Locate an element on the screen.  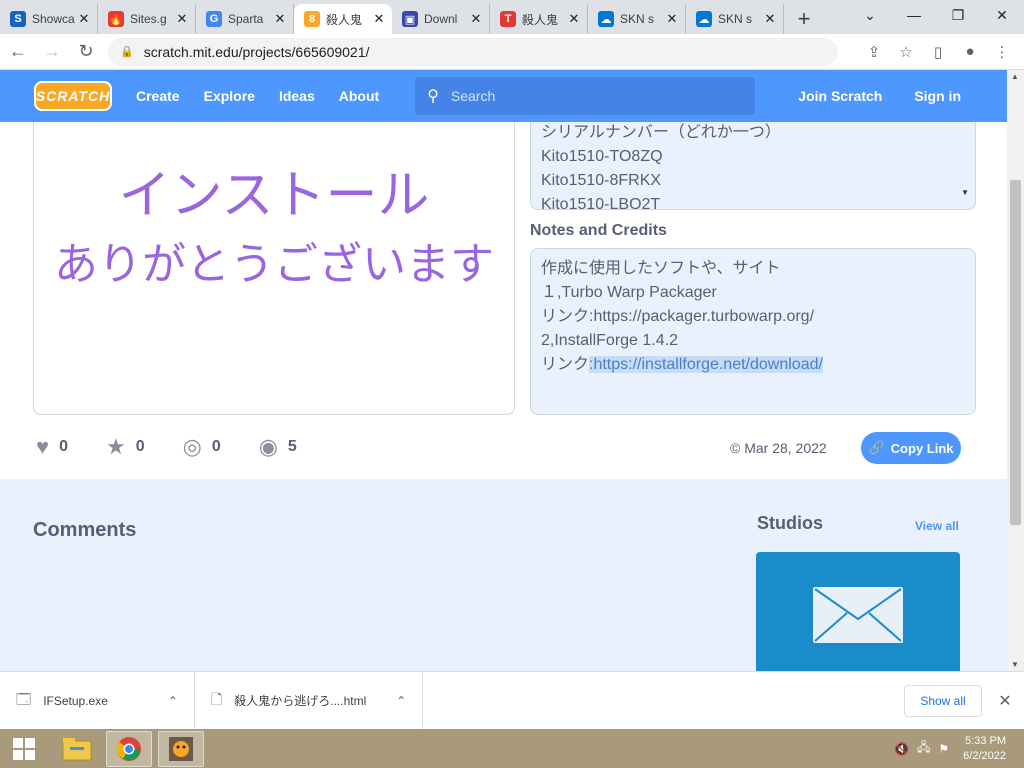
tab-search-icon: ⌄ is located at coordinates (870, 15).